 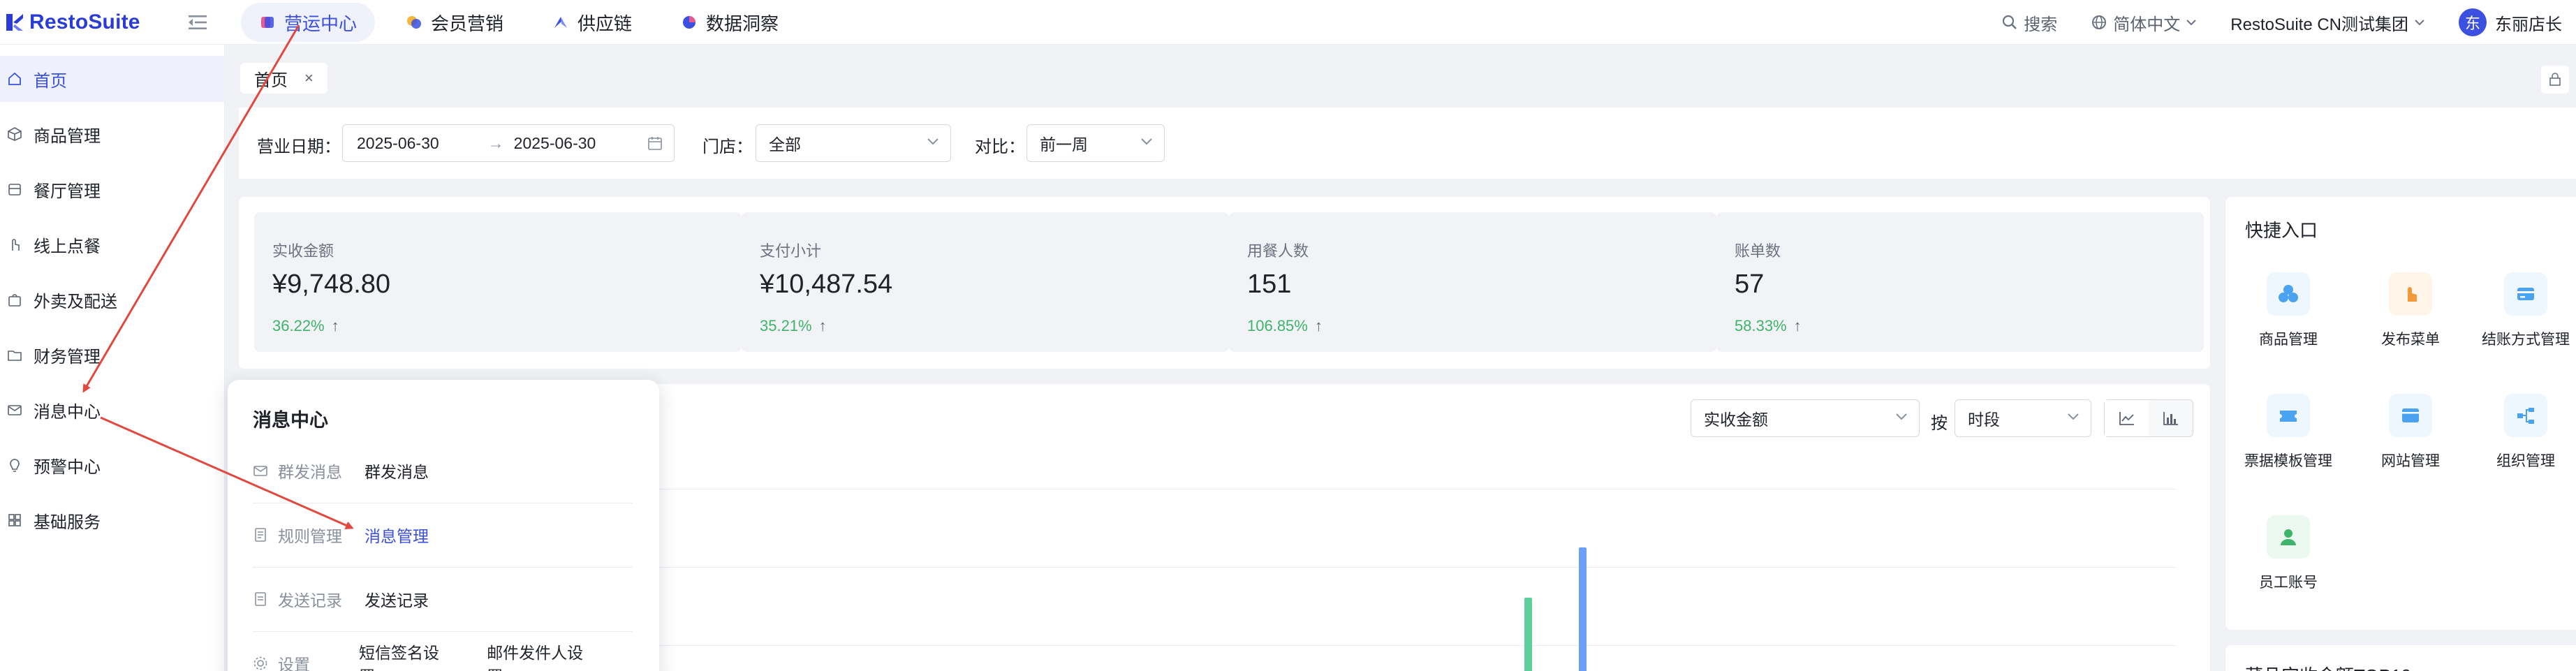 What do you see at coordinates (309, 78) in the screenshot?
I see `close-icon: ×` at bounding box center [309, 78].